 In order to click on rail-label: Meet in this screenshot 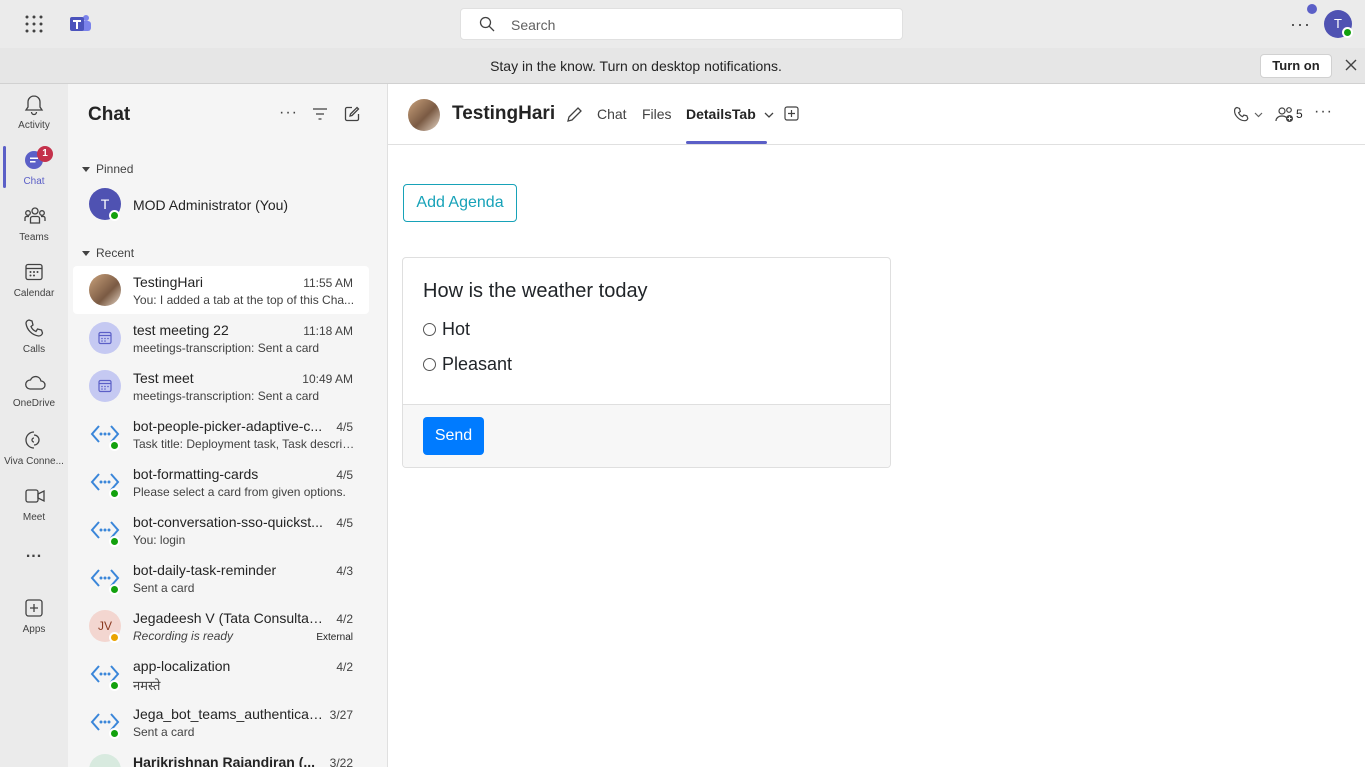, I will do `click(34, 517)`.